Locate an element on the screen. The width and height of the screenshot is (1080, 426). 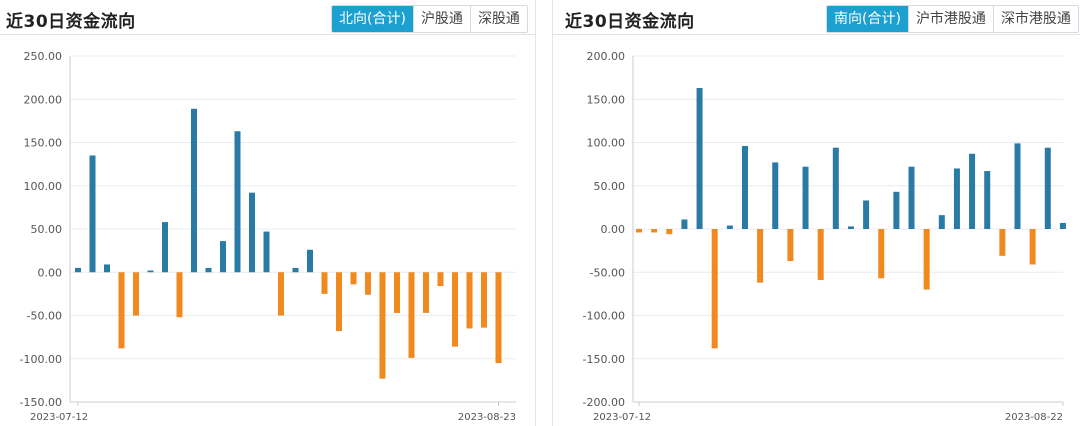
x-end-date-label: 2023-08-22 is located at coordinates (1034, 417).